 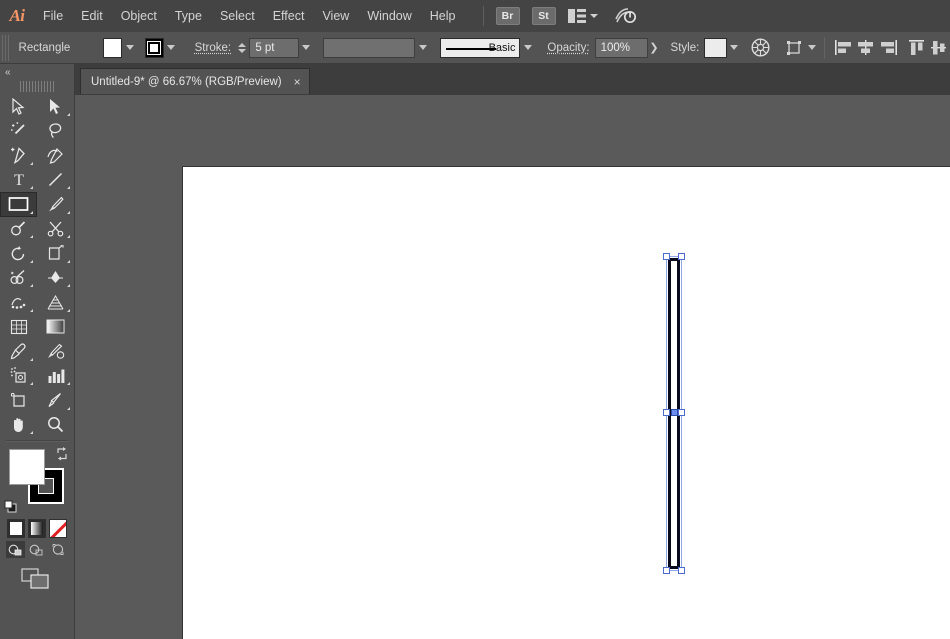 What do you see at coordinates (274, 47) in the screenshot?
I see `stroke-weight-input: 5 pt` at bounding box center [274, 47].